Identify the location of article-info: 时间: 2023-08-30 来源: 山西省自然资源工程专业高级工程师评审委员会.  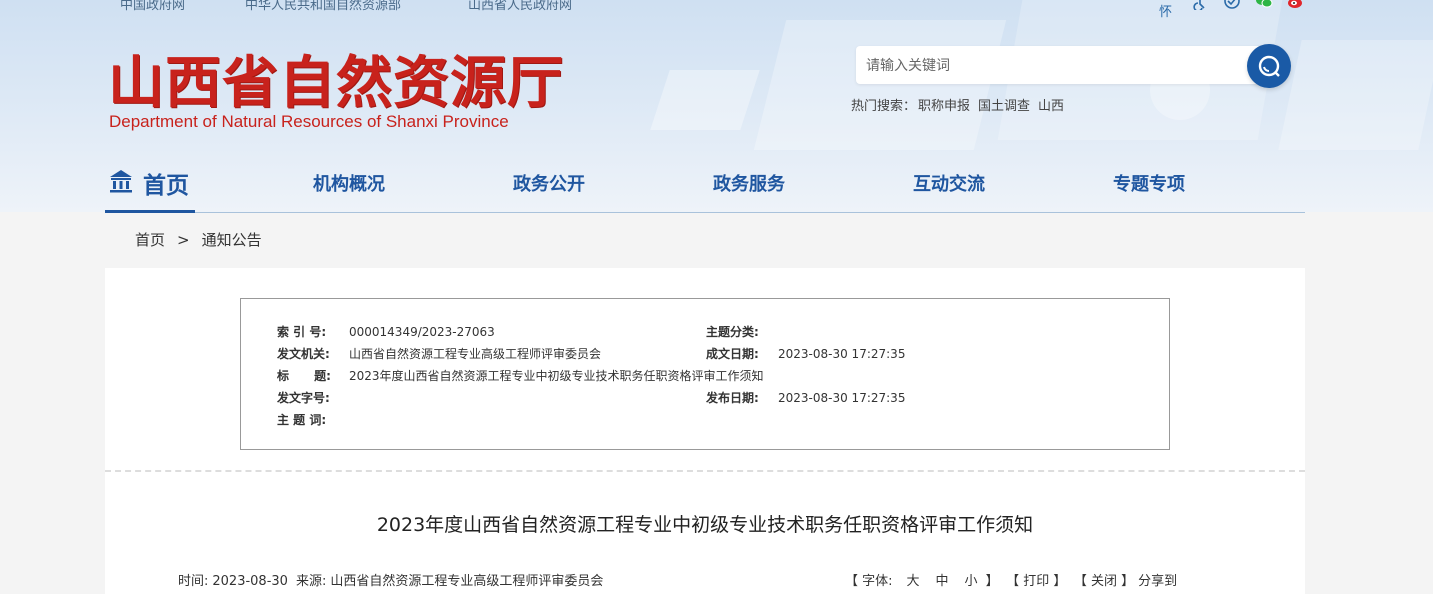
(394, 579).